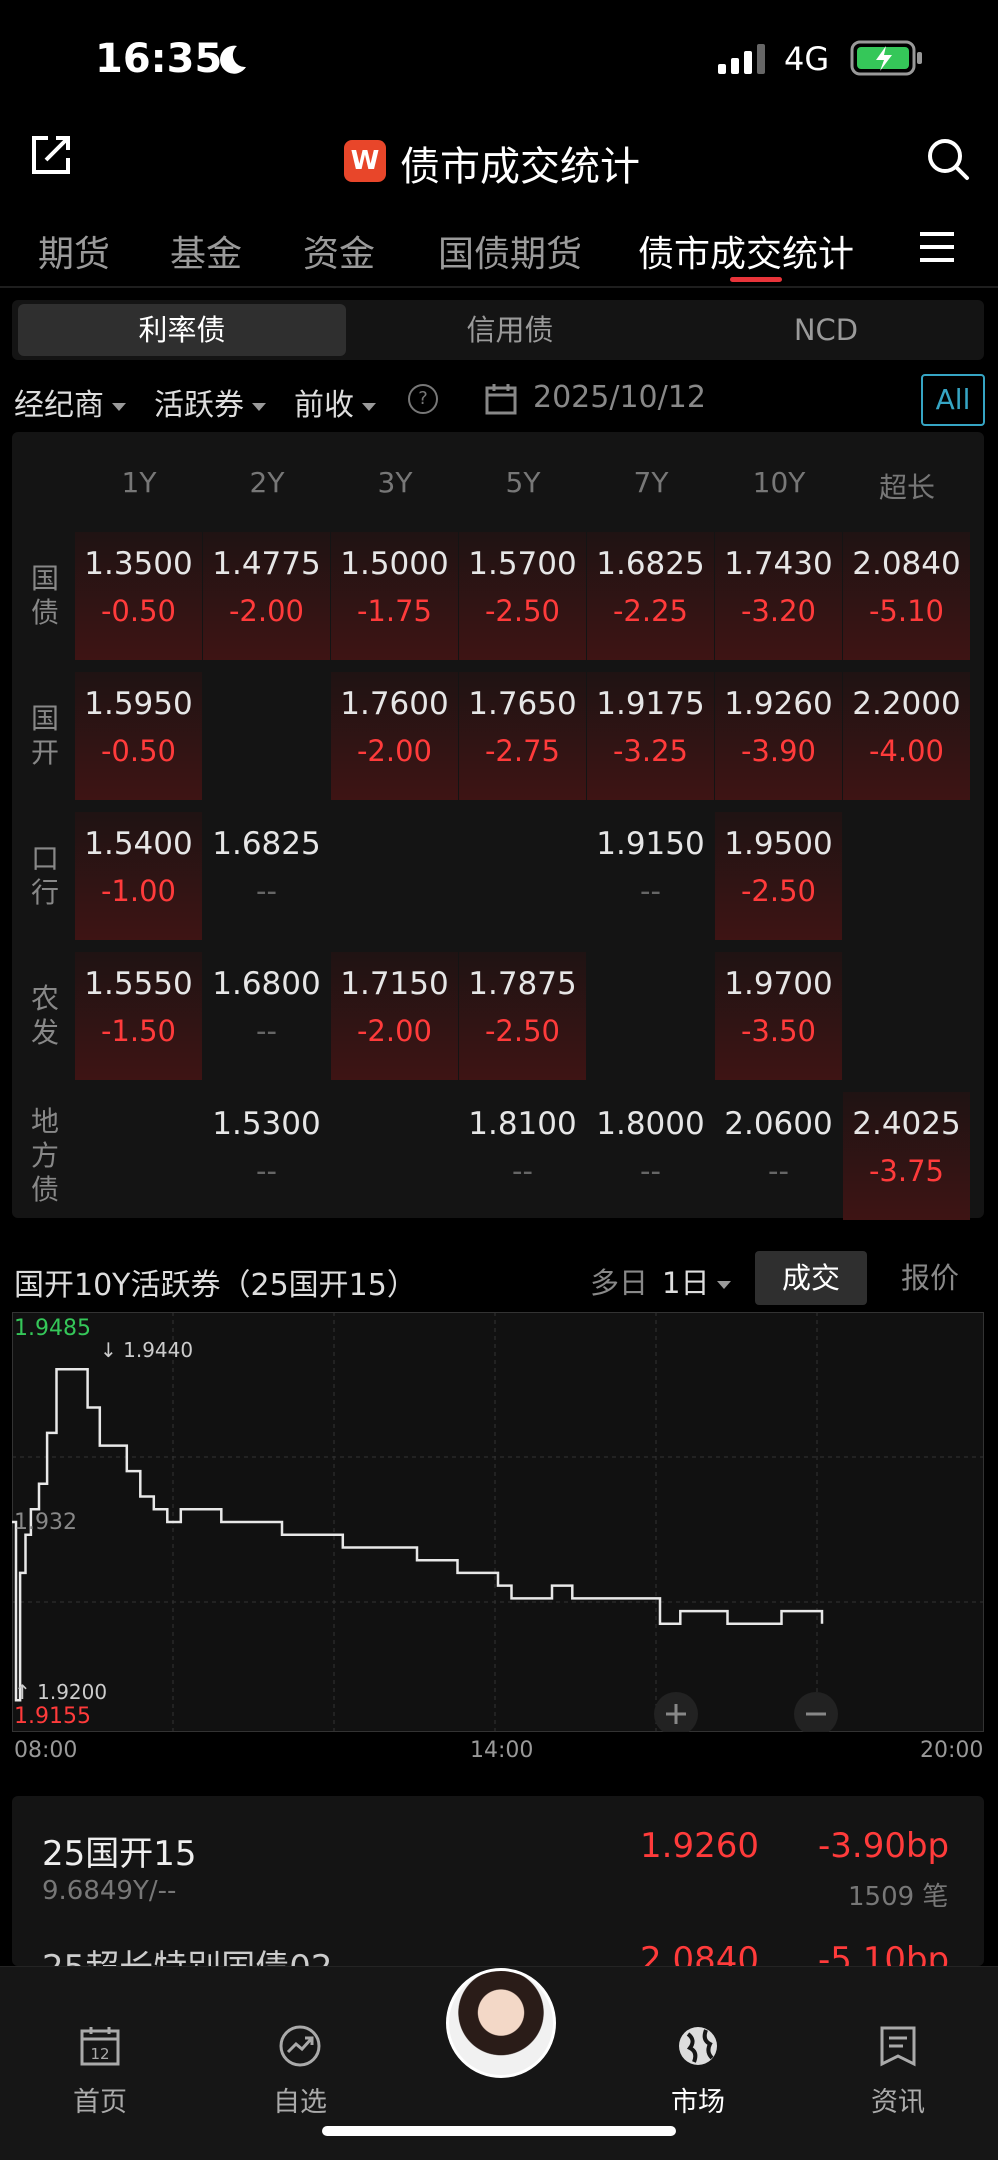 The image size is (998, 2160). What do you see at coordinates (45, 1522) in the screenshot?
I see `y-mid-label: 1.932` at bounding box center [45, 1522].